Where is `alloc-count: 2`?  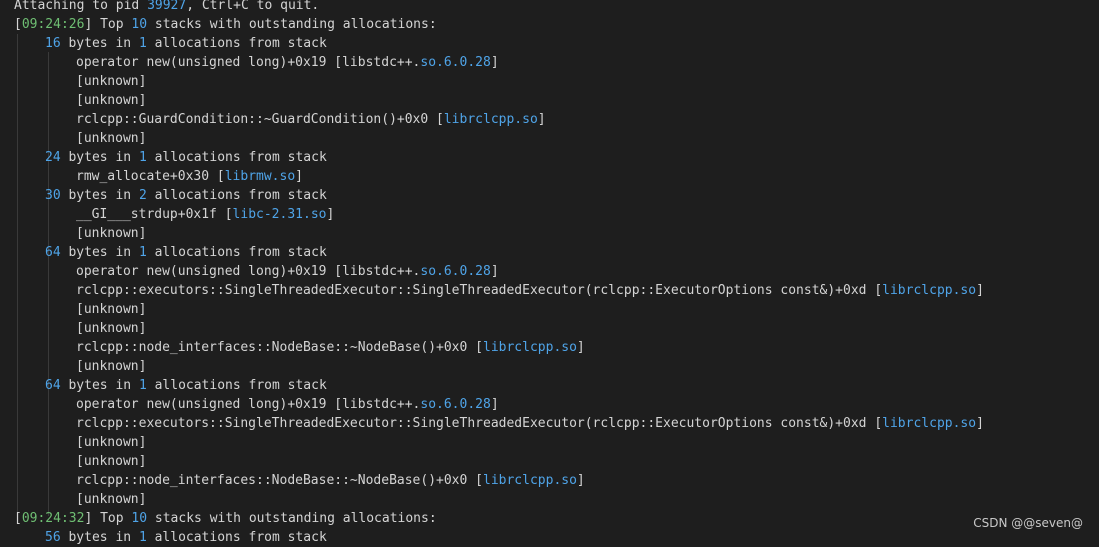
alloc-count: 2 is located at coordinates (142, 195).